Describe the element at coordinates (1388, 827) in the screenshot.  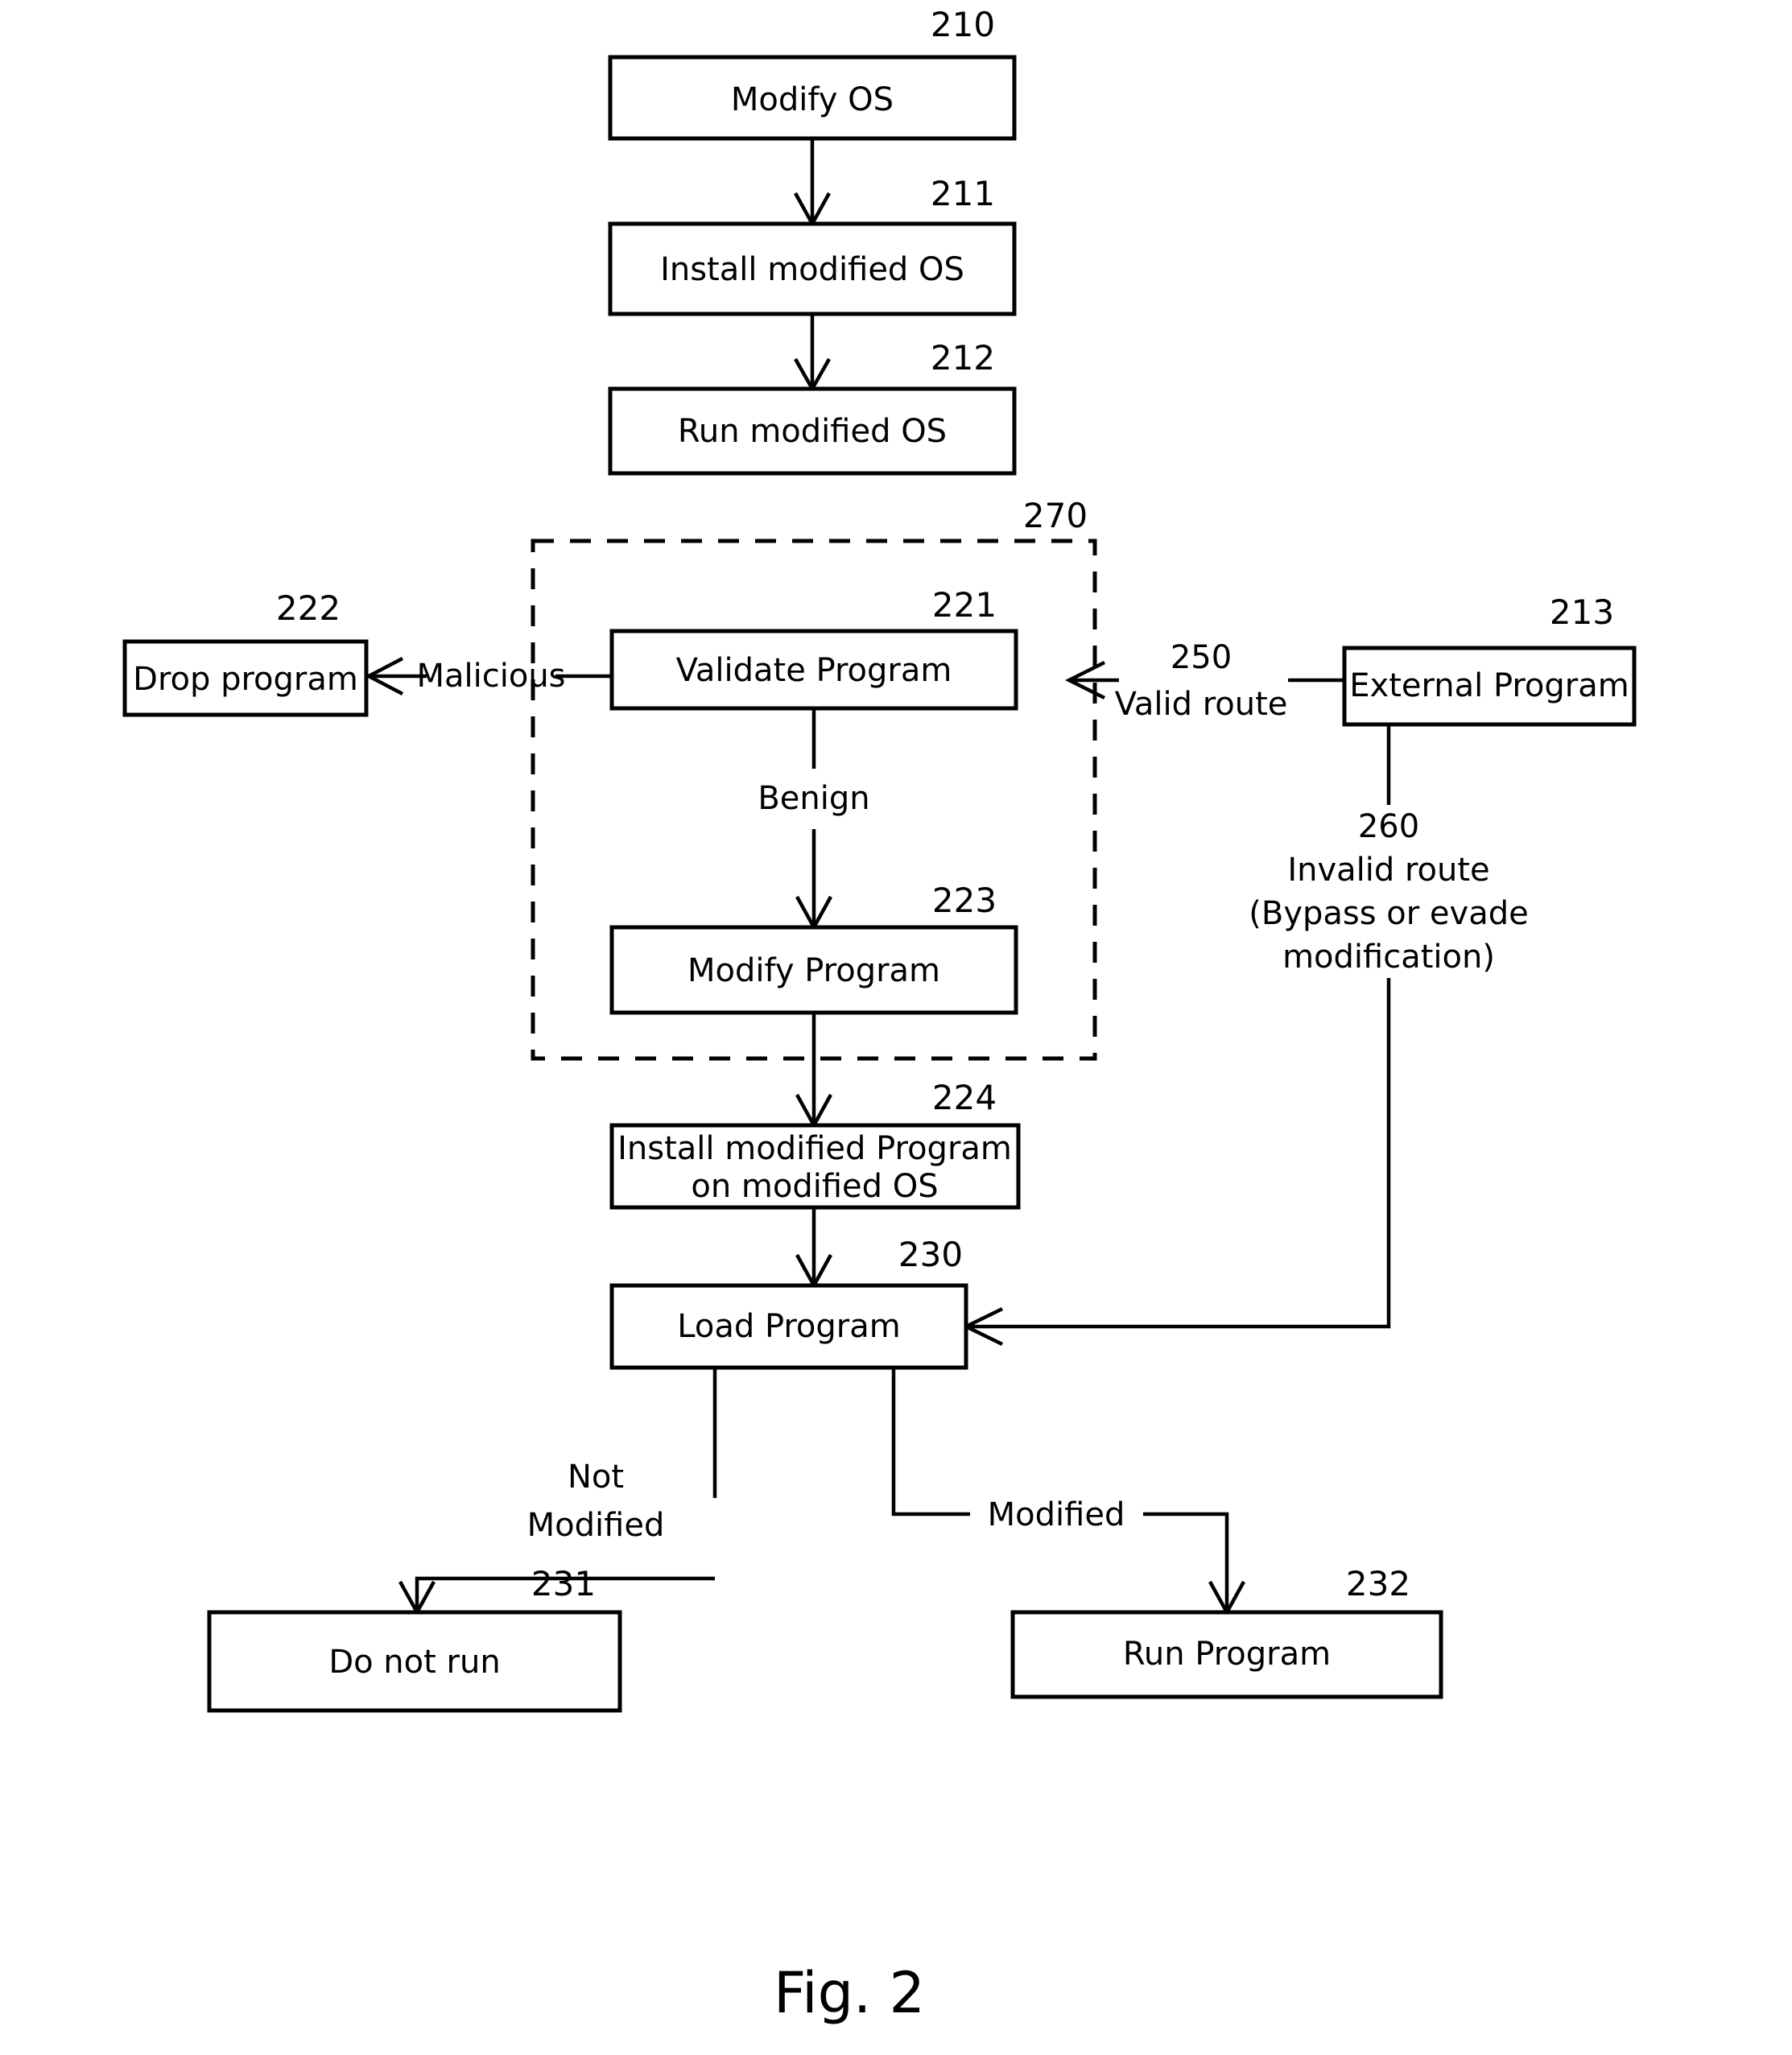
I see `ref-260: 260` at that location.